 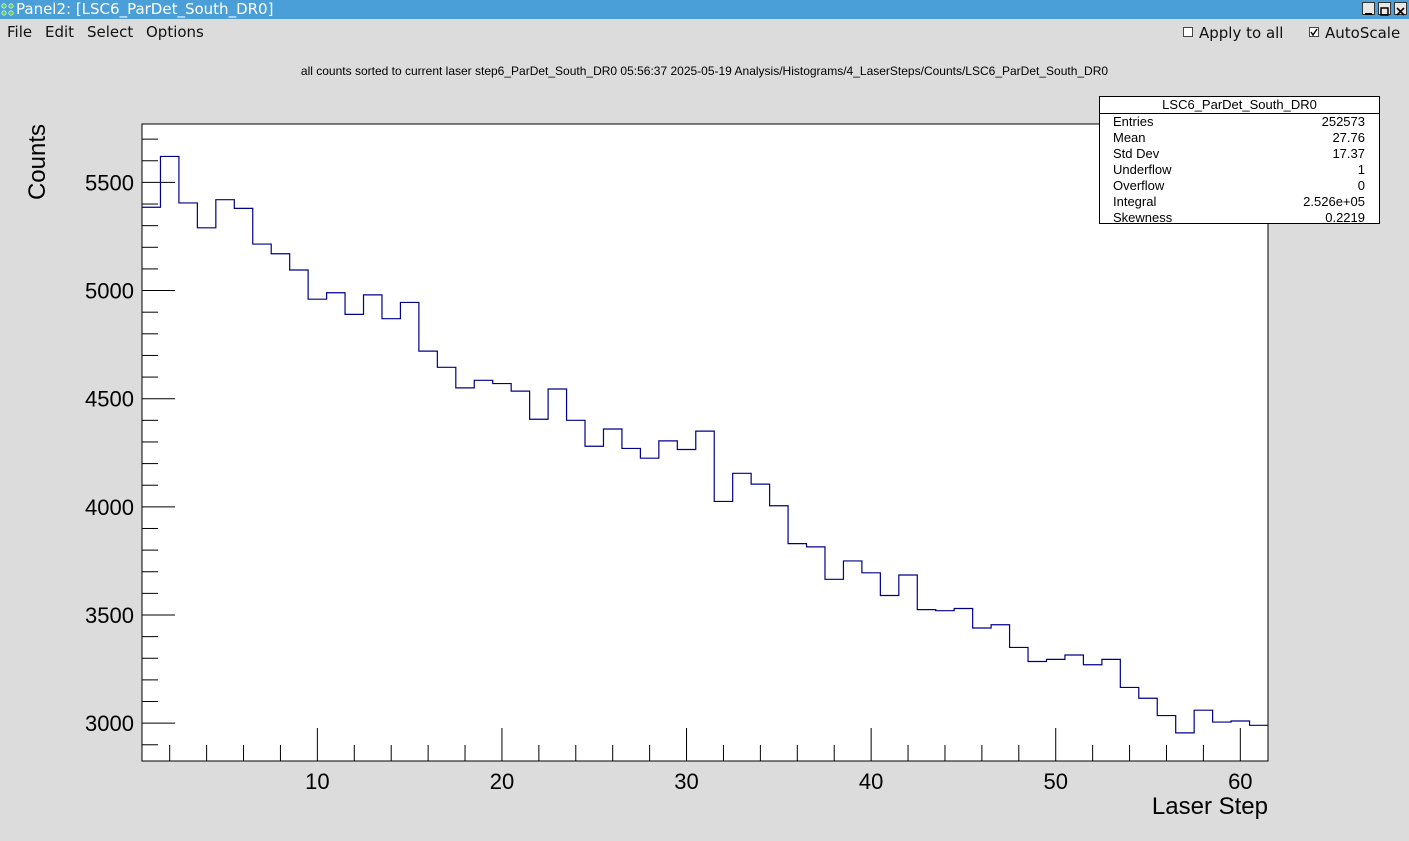 What do you see at coordinates (1239, 105) in the screenshot?
I see `stats-title: LSC6_ParDet_South_DR0` at bounding box center [1239, 105].